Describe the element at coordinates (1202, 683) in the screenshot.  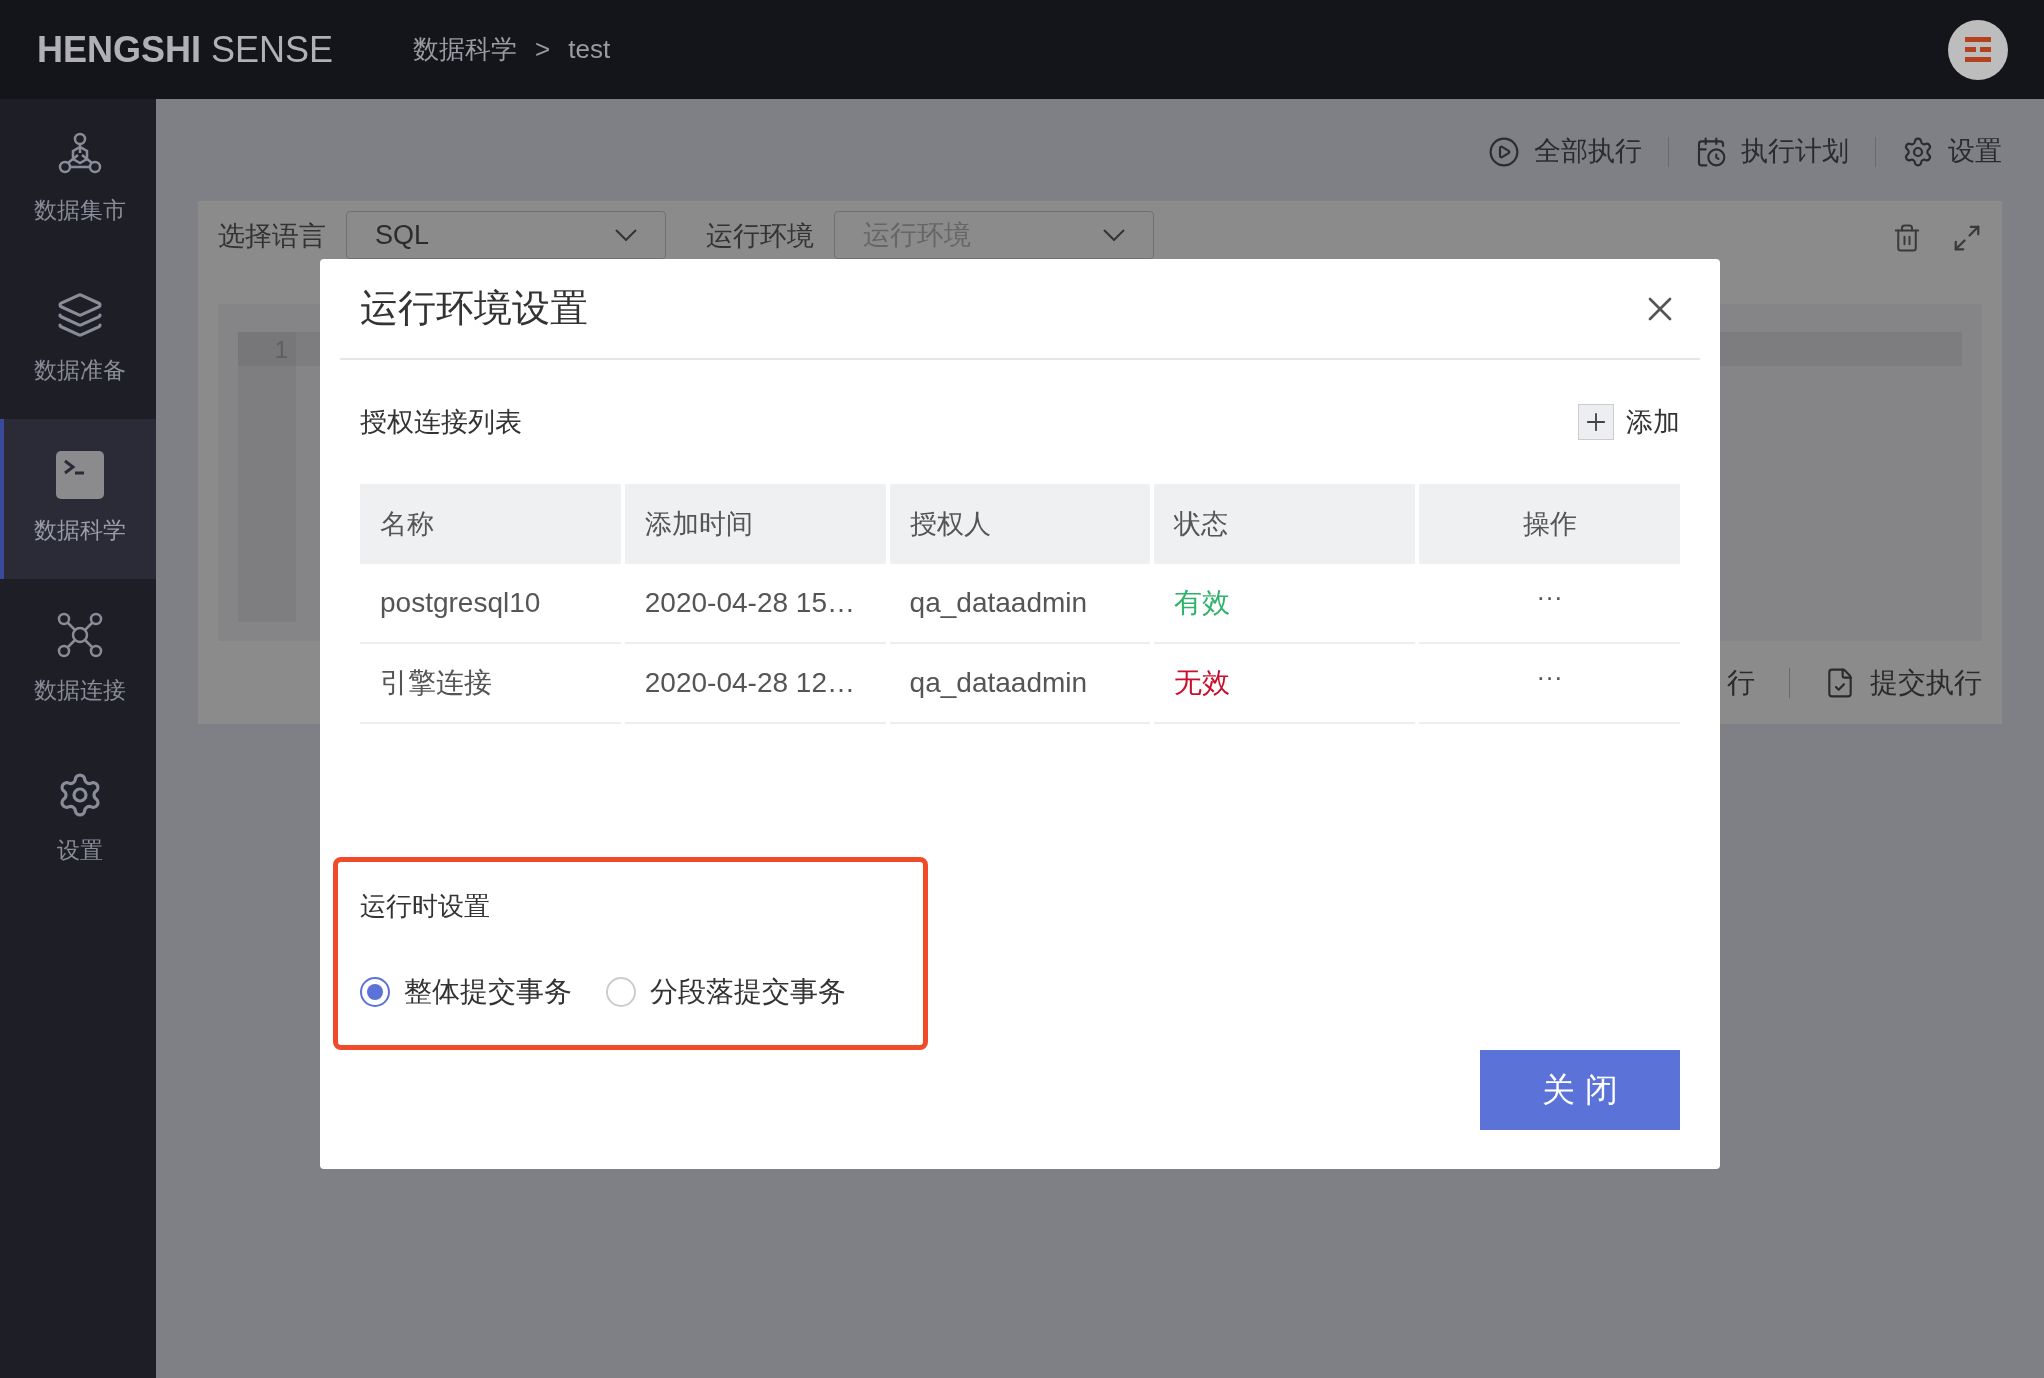
I see `status-text: 无效` at that location.